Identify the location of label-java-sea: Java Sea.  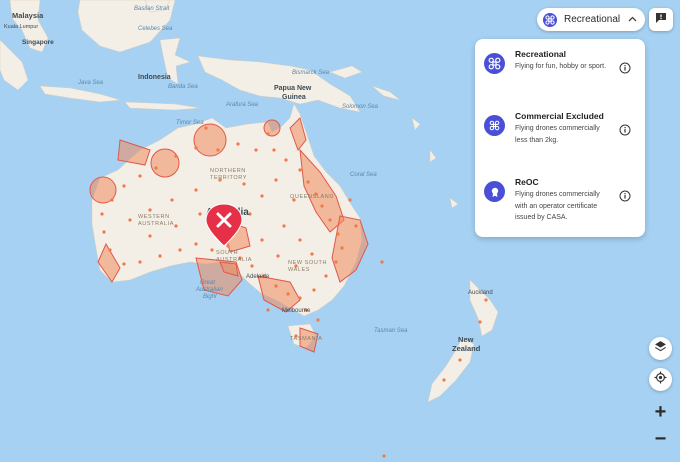
(90, 83).